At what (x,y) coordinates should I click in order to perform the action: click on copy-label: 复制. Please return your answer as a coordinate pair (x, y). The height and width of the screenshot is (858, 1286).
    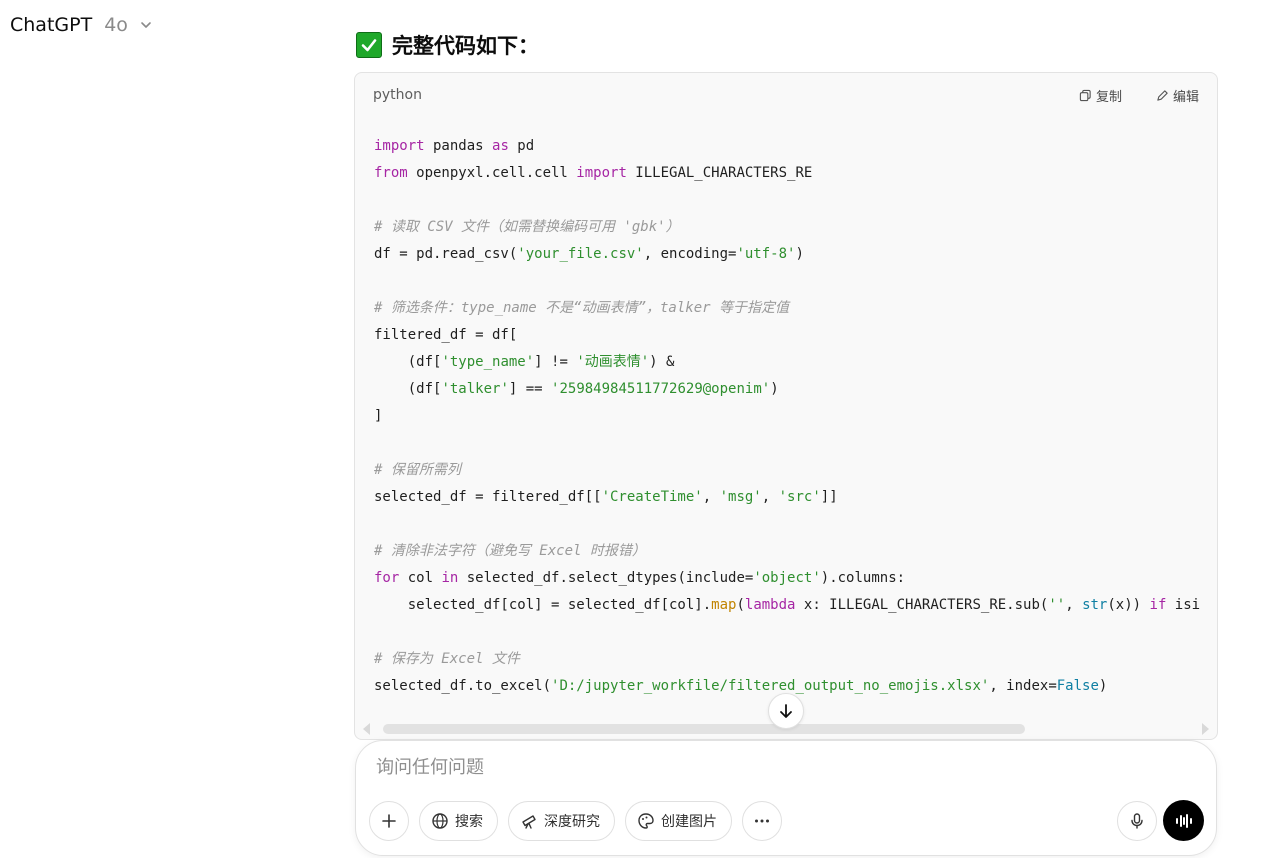
    Looking at the image, I should click on (1108, 97).